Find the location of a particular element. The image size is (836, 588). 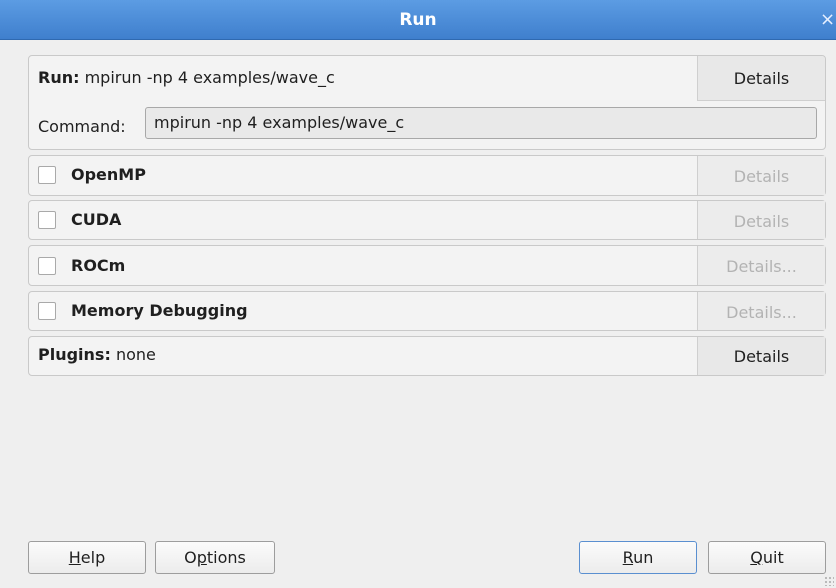

title-bar: Run × is located at coordinates (418, 20).